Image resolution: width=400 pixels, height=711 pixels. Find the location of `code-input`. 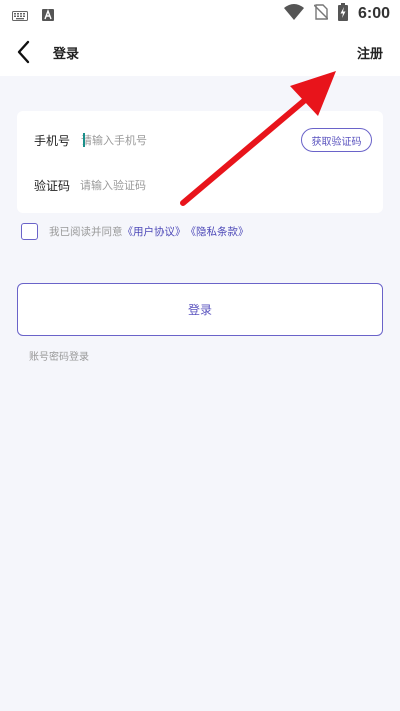

code-input is located at coordinates (180, 185).